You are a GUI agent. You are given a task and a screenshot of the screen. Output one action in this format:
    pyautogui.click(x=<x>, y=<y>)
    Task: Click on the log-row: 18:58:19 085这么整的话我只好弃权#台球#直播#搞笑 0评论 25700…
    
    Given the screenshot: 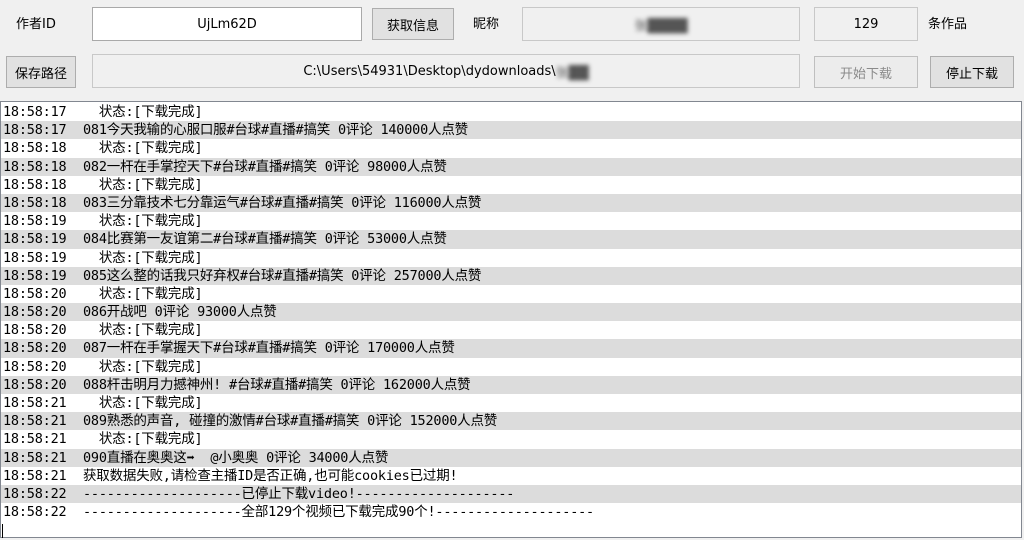 What is the action you would take?
    pyautogui.click(x=511, y=275)
    